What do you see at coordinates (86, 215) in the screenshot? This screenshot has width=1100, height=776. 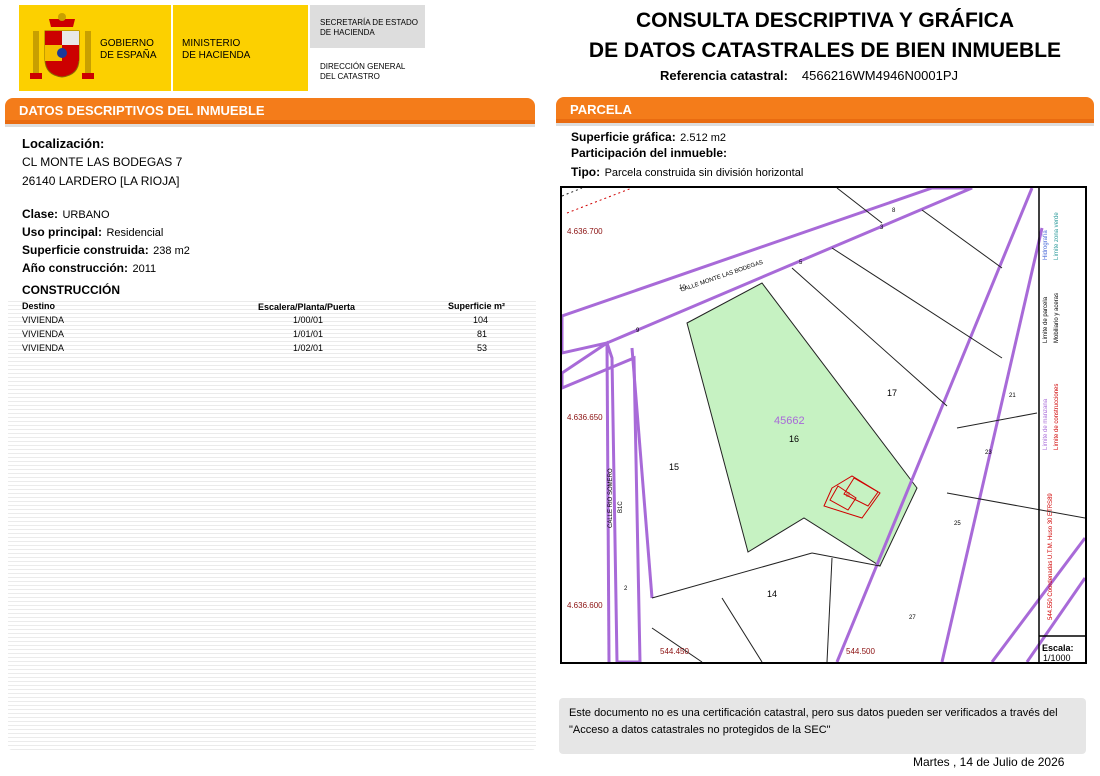 I see `clase-value: URBANO` at bounding box center [86, 215].